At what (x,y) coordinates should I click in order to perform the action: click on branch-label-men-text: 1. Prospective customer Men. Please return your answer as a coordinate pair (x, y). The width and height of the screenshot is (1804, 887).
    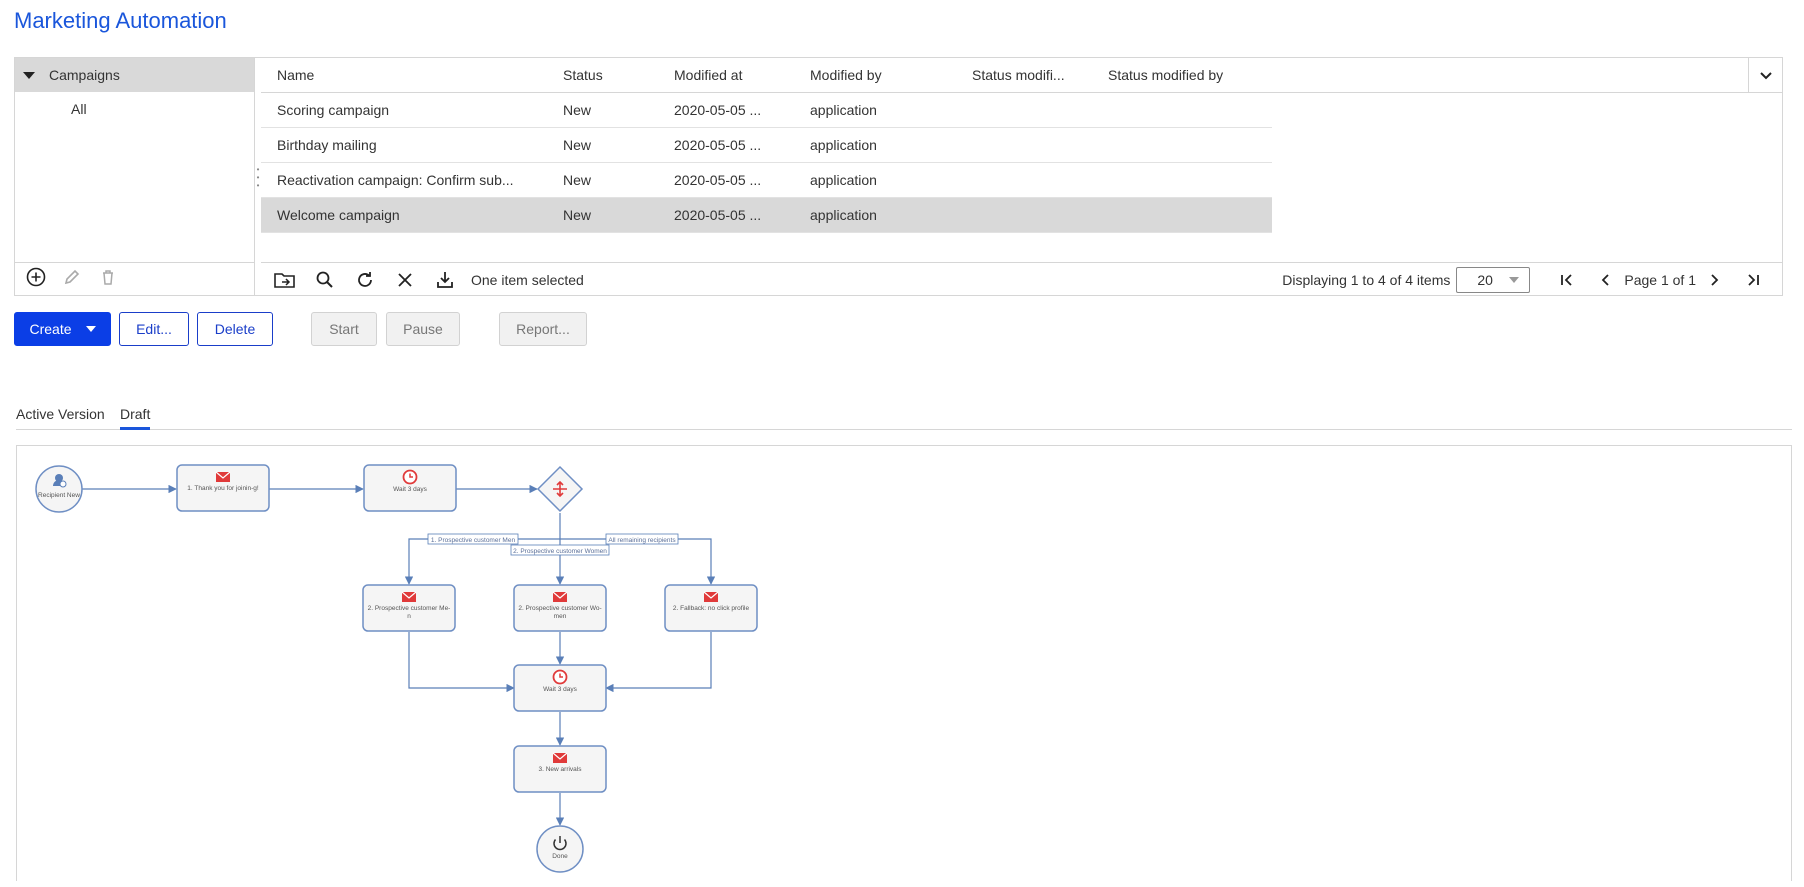
    Looking at the image, I should click on (473, 540).